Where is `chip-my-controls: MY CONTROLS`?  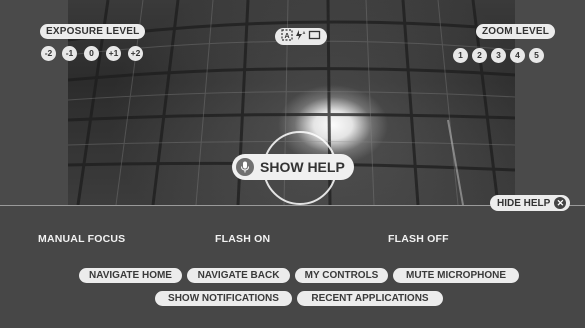 chip-my-controls: MY CONTROLS is located at coordinates (341, 275).